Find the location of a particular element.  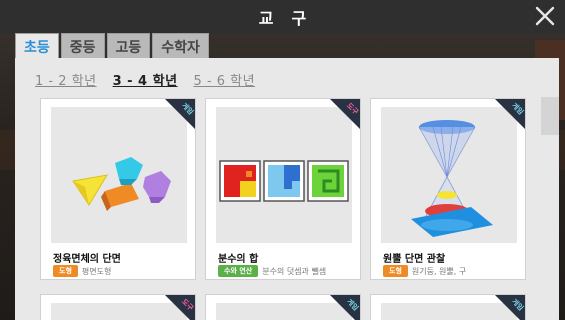

scrollbar-thumb is located at coordinates (550, 116).